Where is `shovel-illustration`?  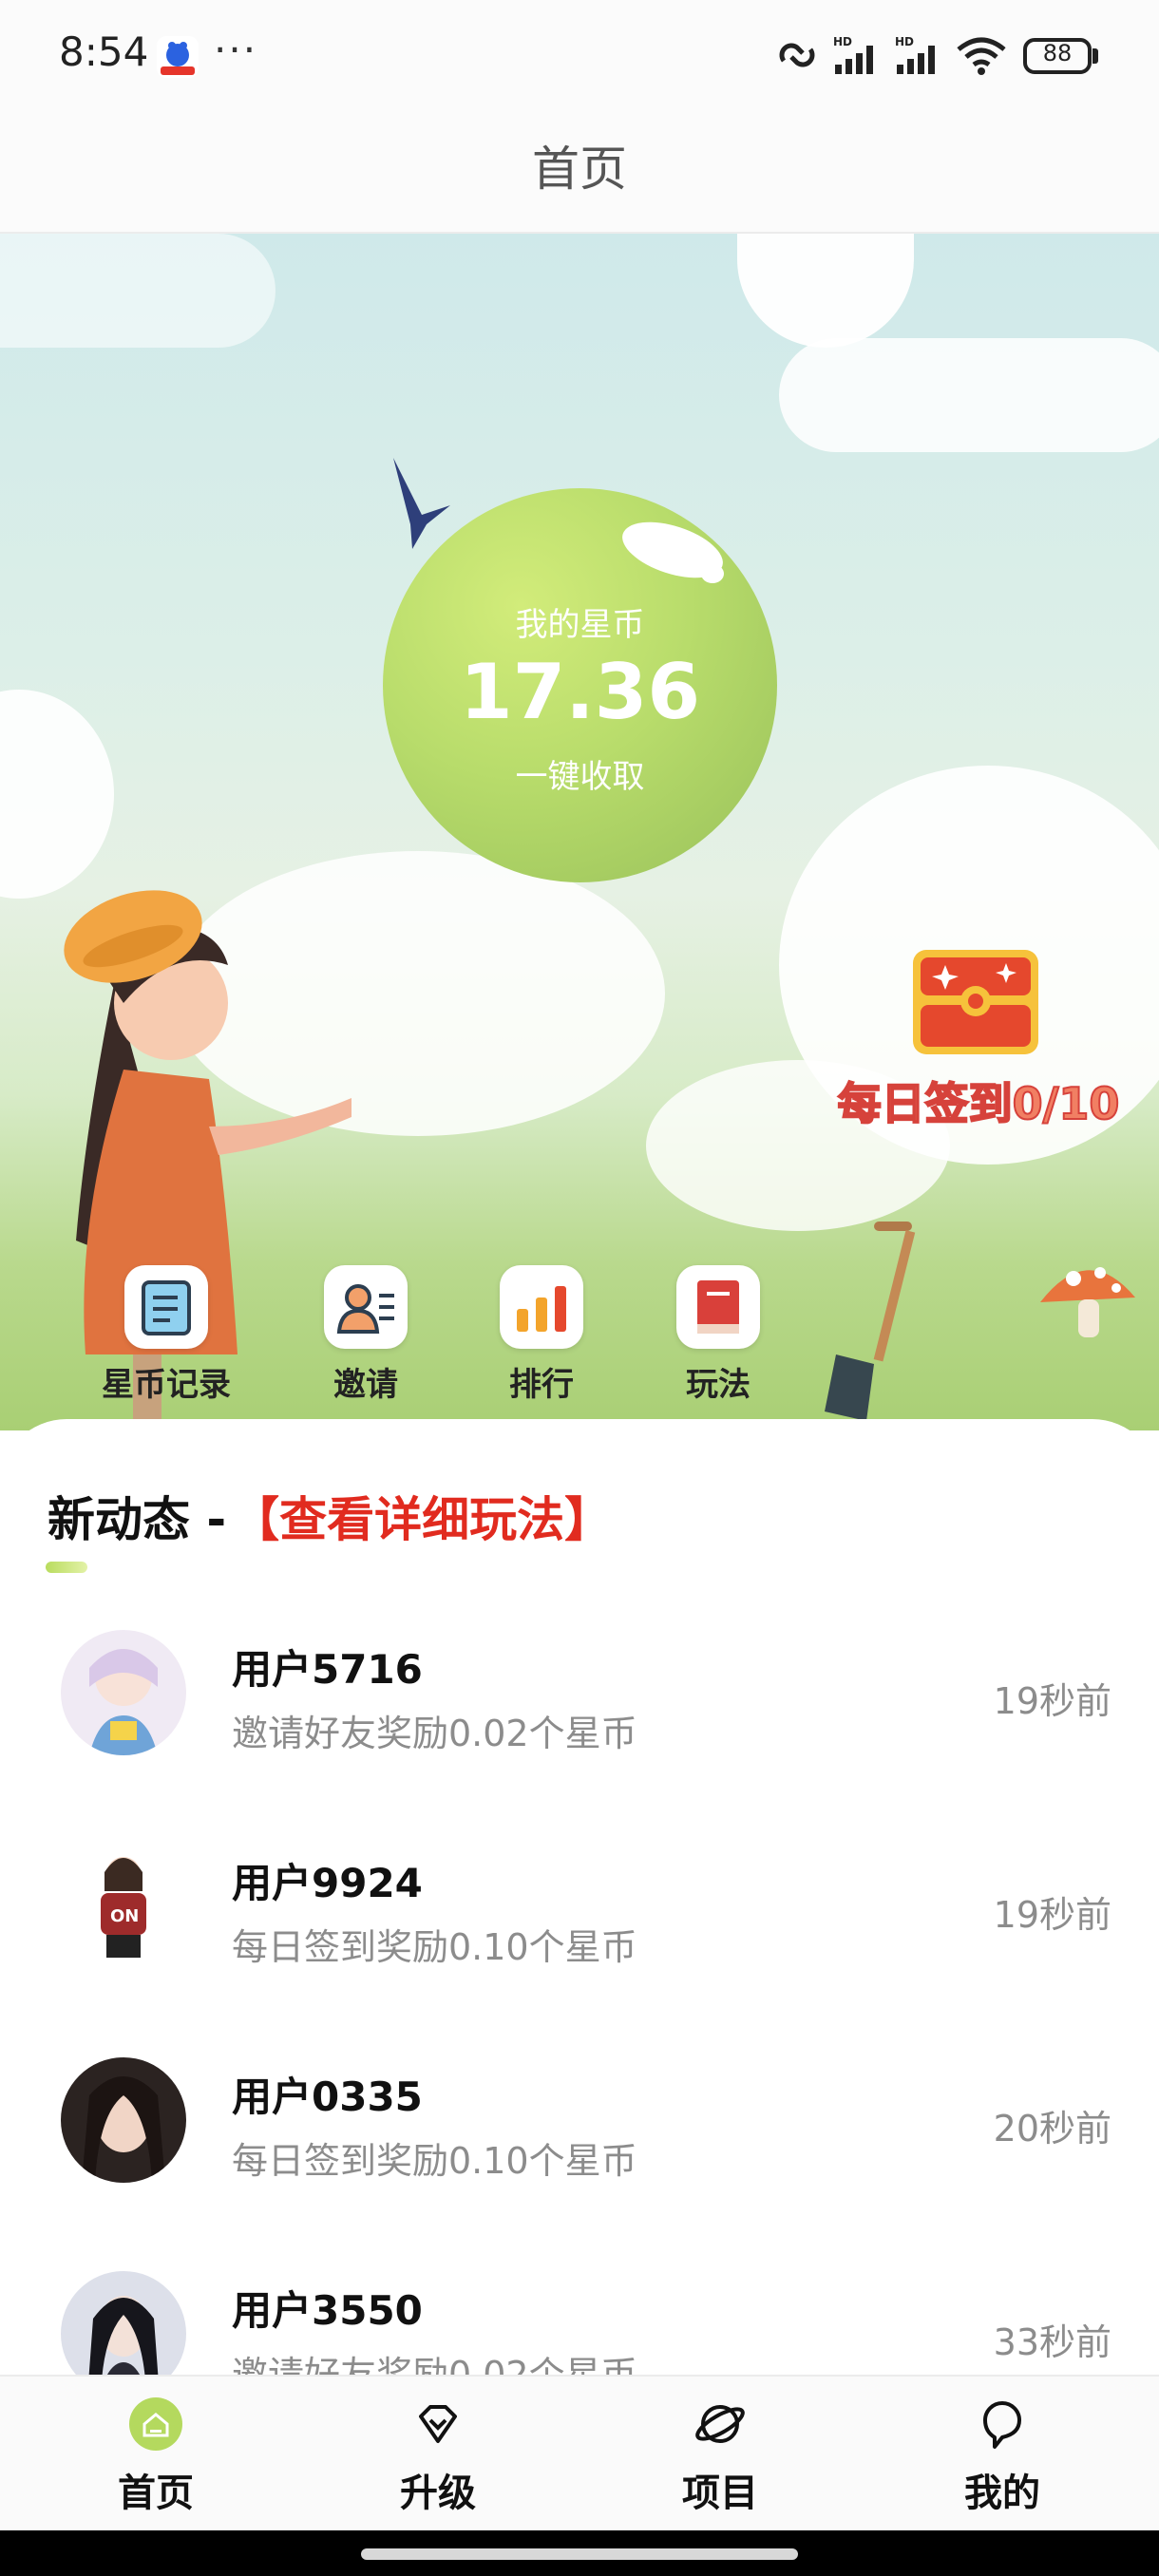 shovel-illustration is located at coordinates (870, 1321).